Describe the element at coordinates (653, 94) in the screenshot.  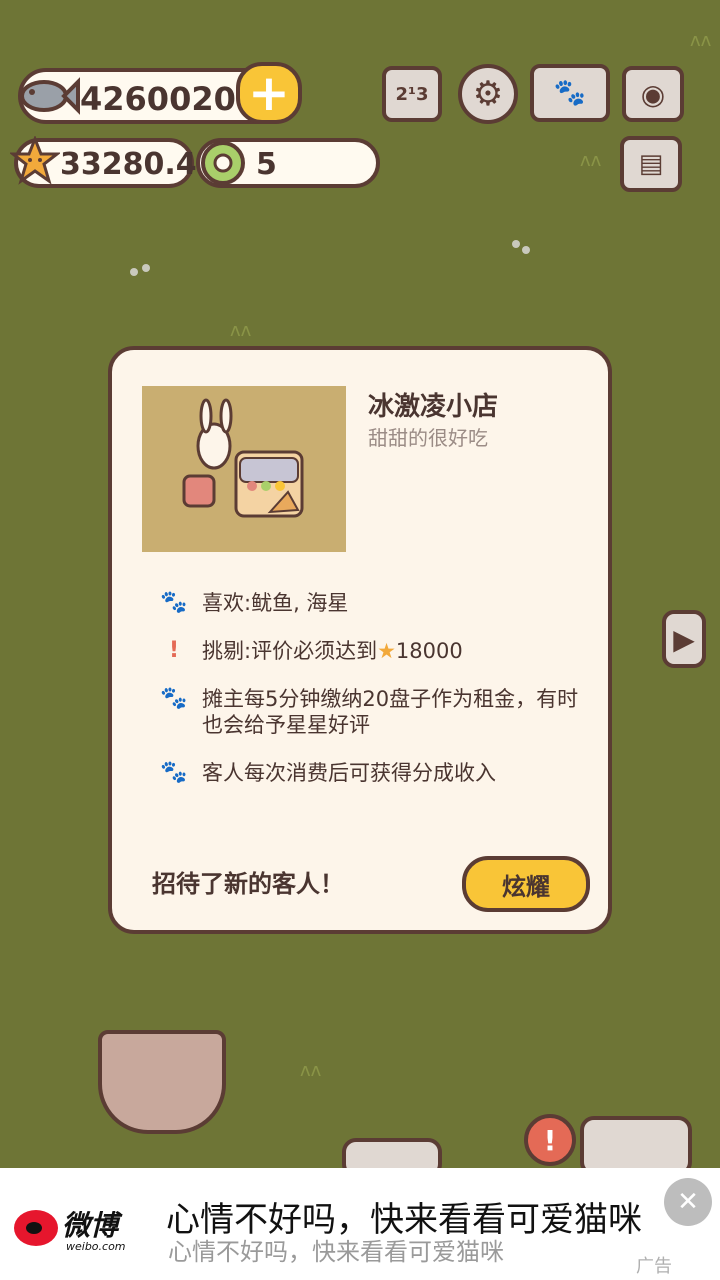
I see `camera-icon: ◉` at that location.